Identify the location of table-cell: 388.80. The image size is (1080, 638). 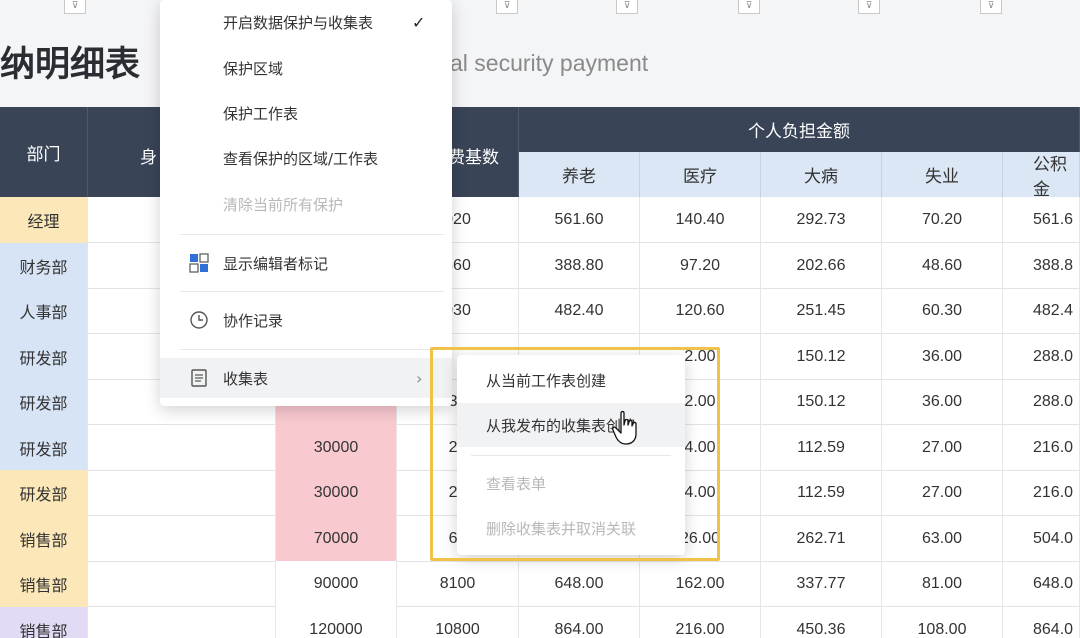
(579, 265).